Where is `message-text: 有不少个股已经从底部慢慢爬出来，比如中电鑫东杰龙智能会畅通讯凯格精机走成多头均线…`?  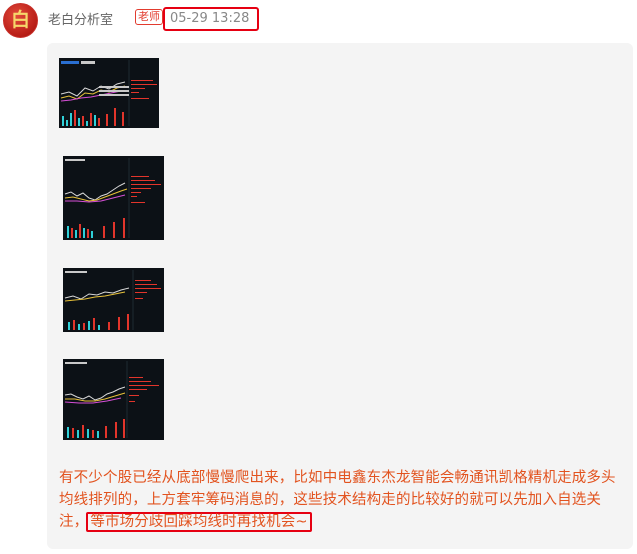 message-text: 有不少个股已经从底部慢慢爬出来，比如中电鑫东杰龙智能会畅通讯凯格精机走成多头均线… is located at coordinates (342, 500).